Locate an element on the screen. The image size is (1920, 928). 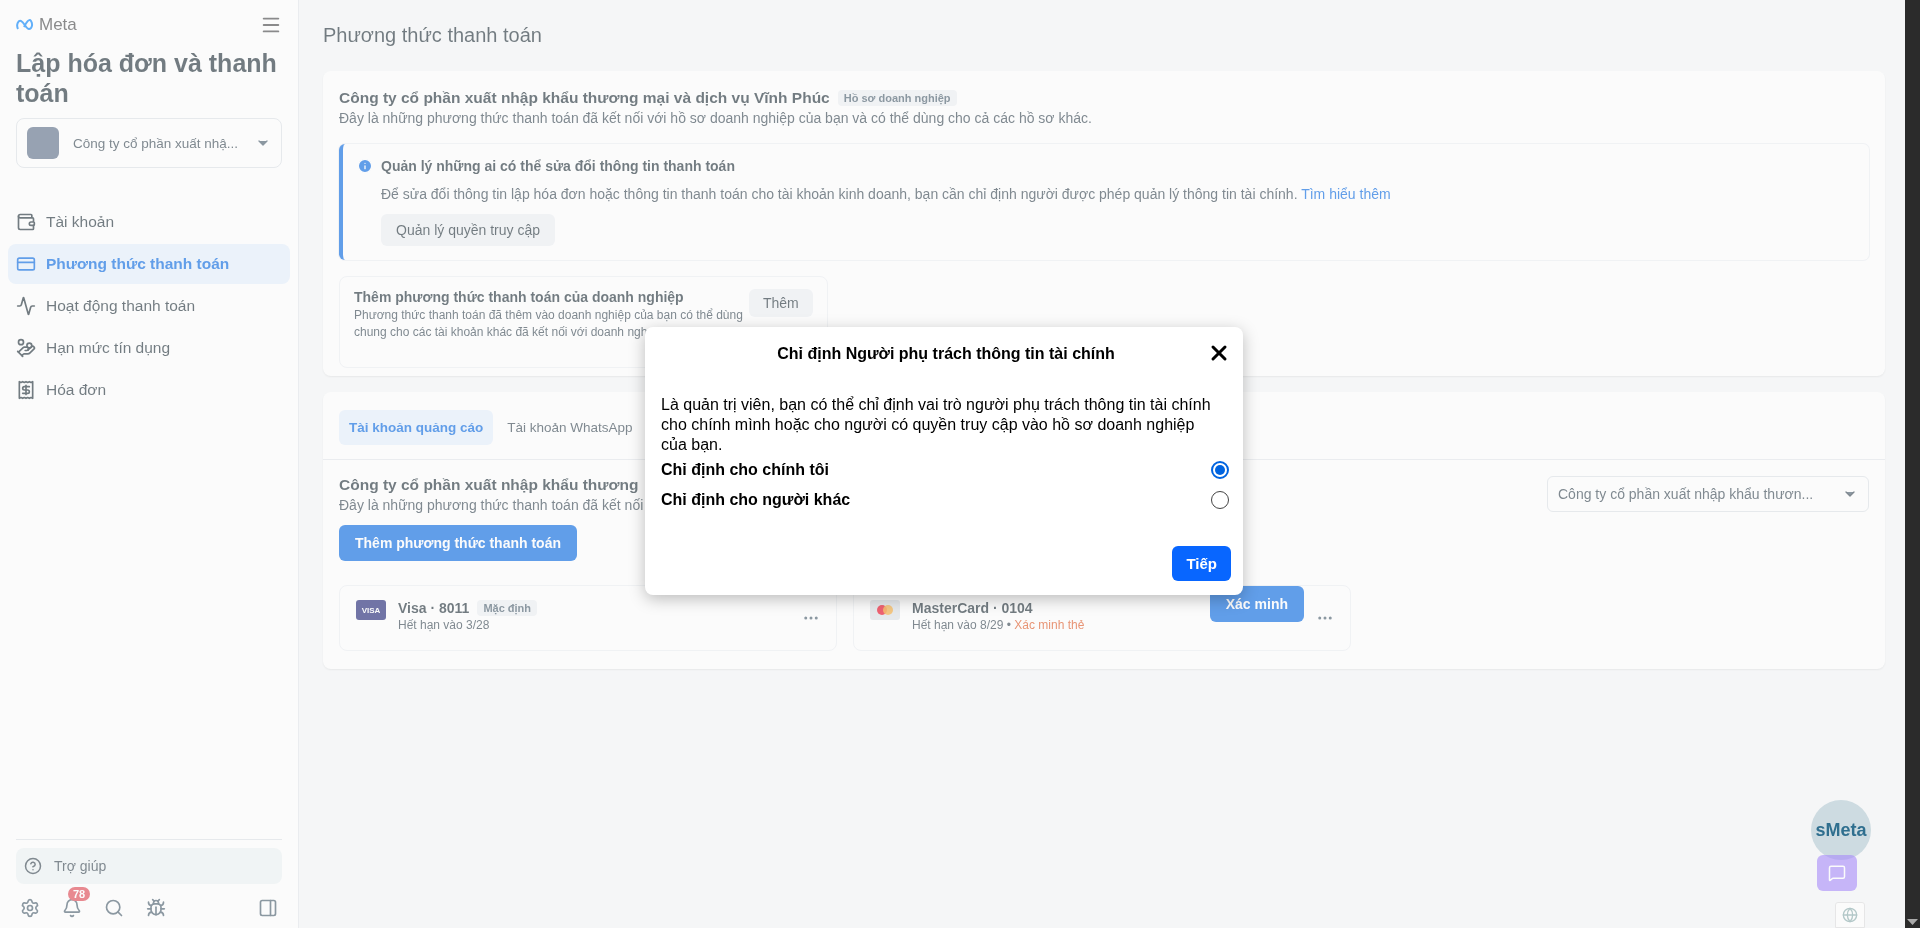
business-name: Công ty cổ phần xuất nhập khẩu thương mại và dịch vụ Vĩnh Phúc is located at coordinates (584, 98).